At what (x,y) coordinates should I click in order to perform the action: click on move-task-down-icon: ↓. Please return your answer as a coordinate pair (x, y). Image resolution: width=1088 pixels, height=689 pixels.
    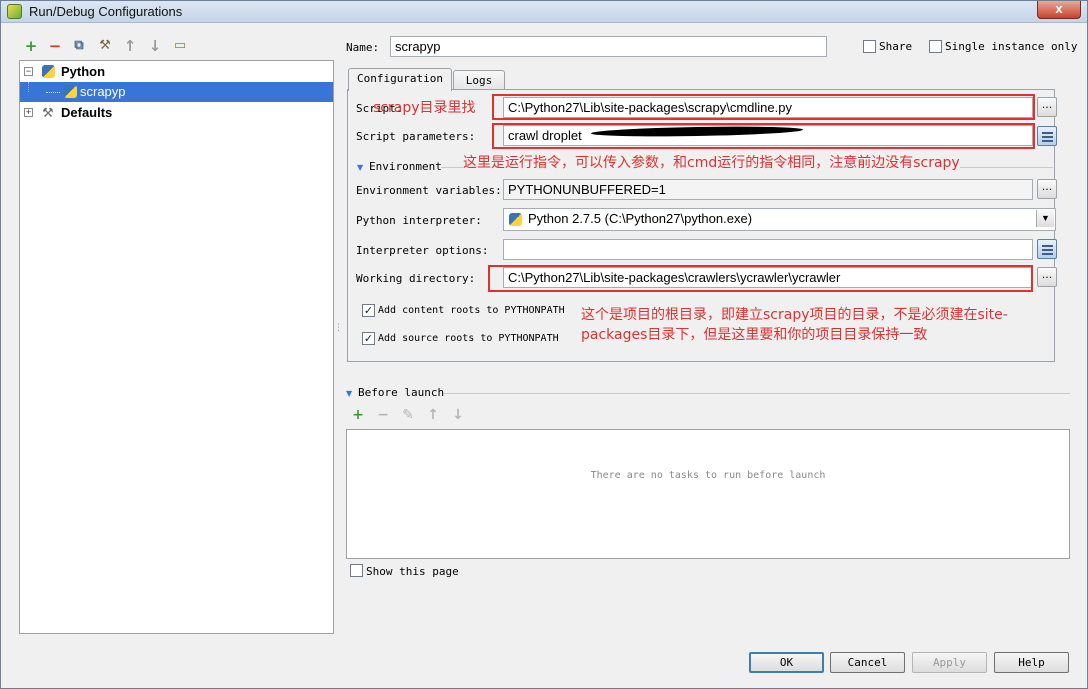
    Looking at the image, I should click on (458, 415).